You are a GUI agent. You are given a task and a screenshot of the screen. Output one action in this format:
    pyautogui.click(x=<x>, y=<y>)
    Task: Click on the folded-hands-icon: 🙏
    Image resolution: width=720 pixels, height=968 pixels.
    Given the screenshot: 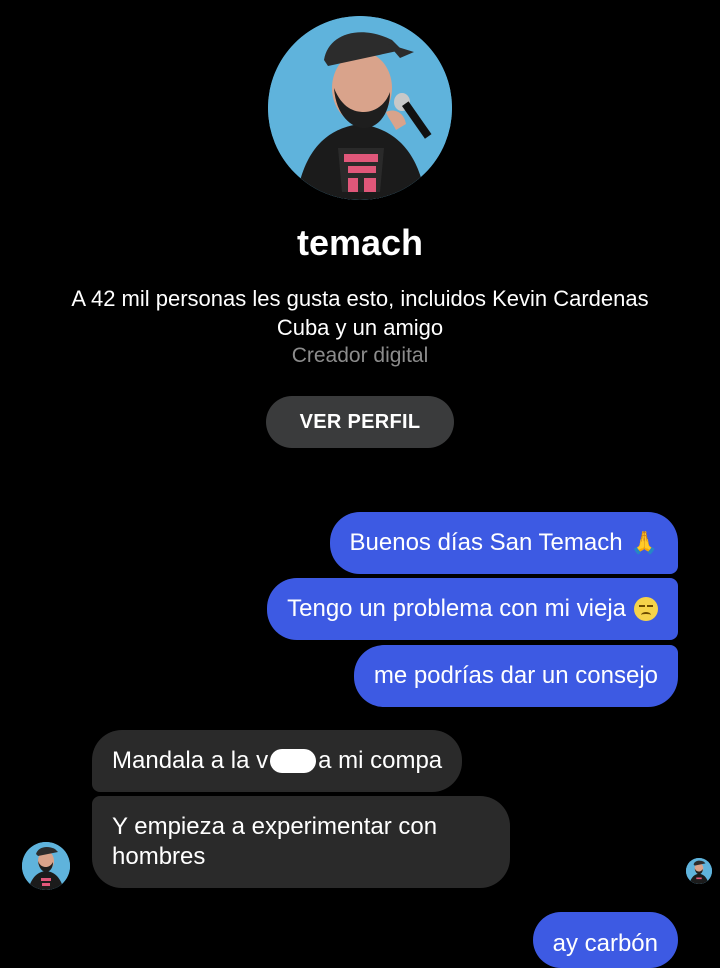 What is the action you would take?
    pyautogui.click(x=644, y=542)
    